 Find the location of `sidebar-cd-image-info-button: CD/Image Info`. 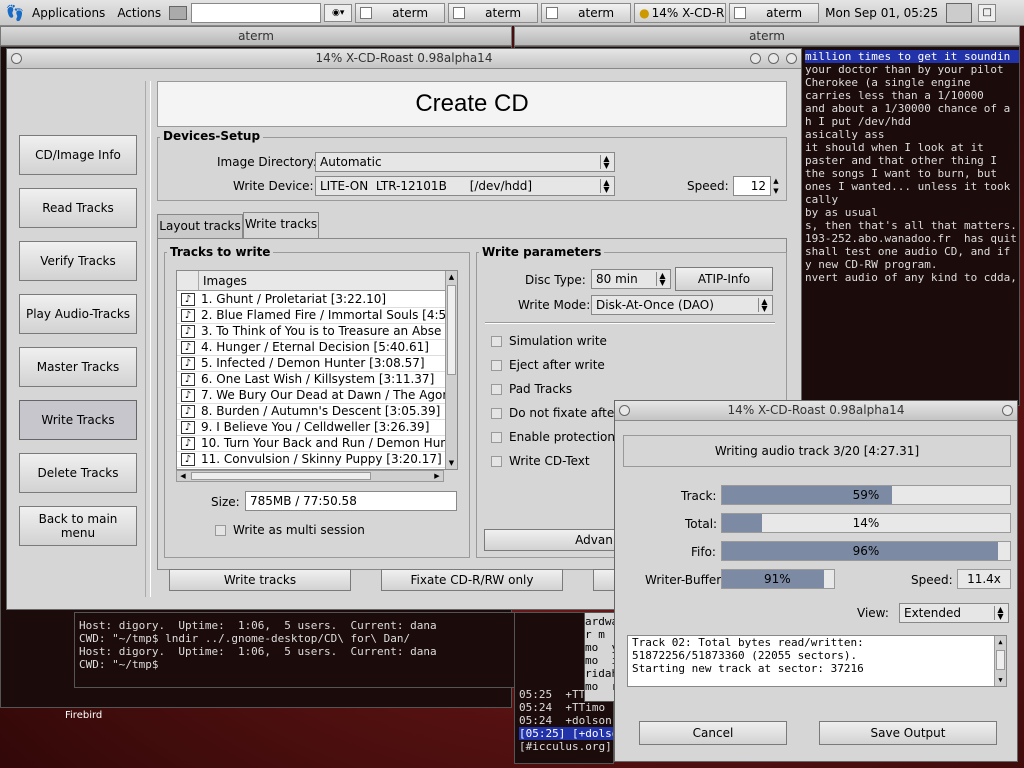

sidebar-cd-image-info-button: CD/Image Info is located at coordinates (78, 155).